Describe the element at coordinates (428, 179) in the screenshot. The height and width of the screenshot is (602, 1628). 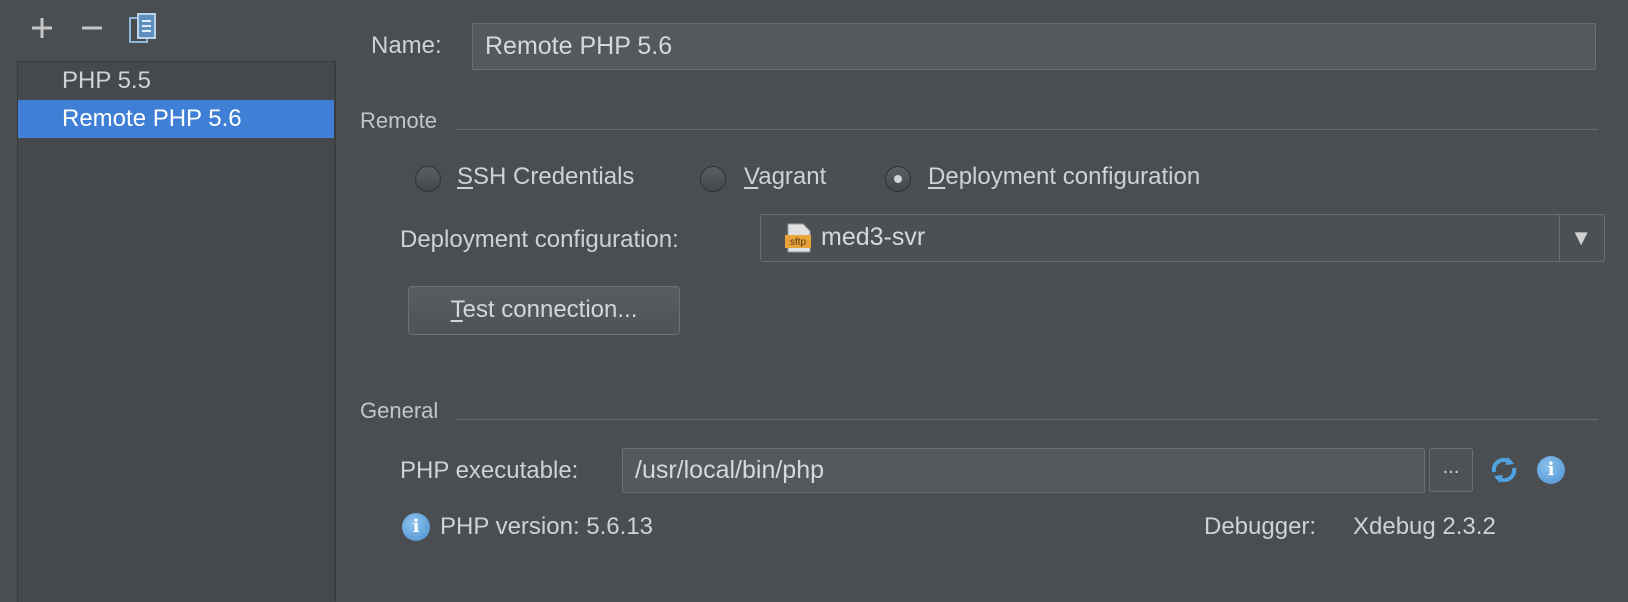
I see `ssh-credentials-radio` at that location.